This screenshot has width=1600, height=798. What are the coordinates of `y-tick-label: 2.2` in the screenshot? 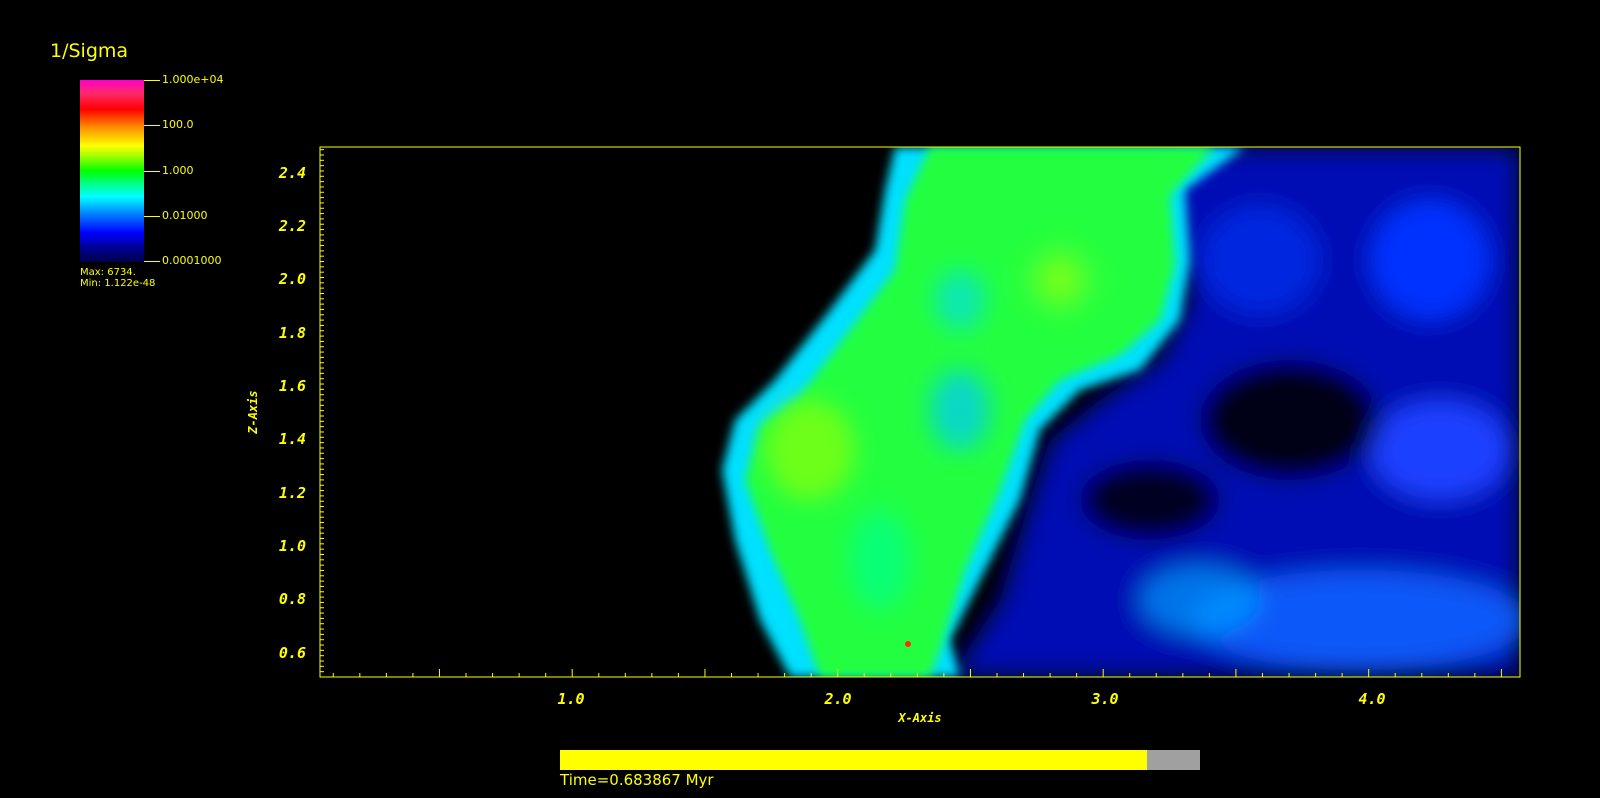 It's located at (292, 226).